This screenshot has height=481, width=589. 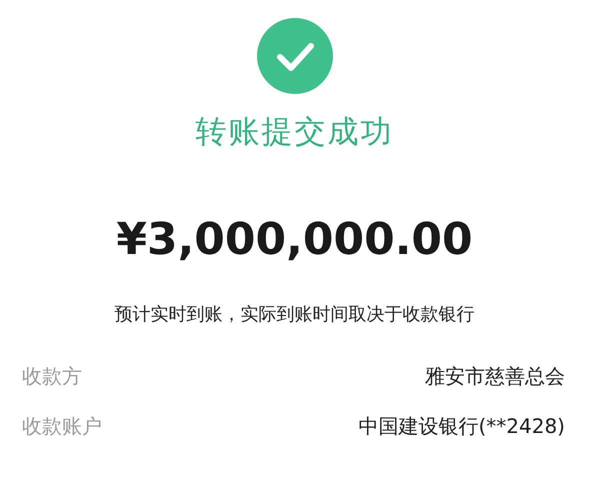 I want to click on success-title: 转账提交成功, so click(x=295, y=132).